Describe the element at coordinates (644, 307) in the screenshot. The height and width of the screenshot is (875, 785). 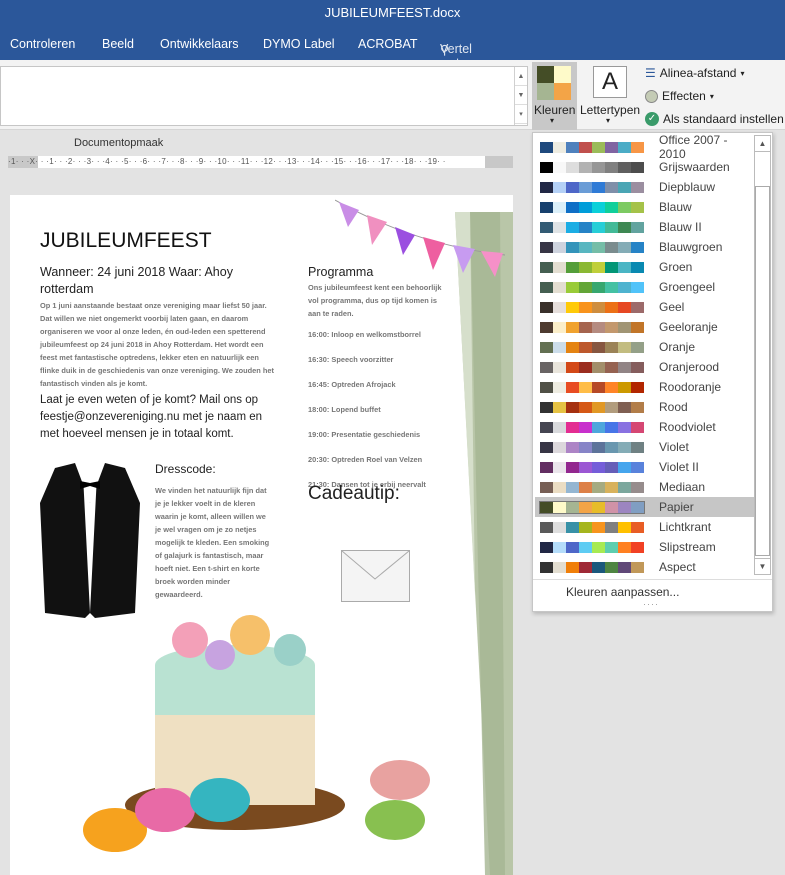
I see `theme-option: Geel` at that location.